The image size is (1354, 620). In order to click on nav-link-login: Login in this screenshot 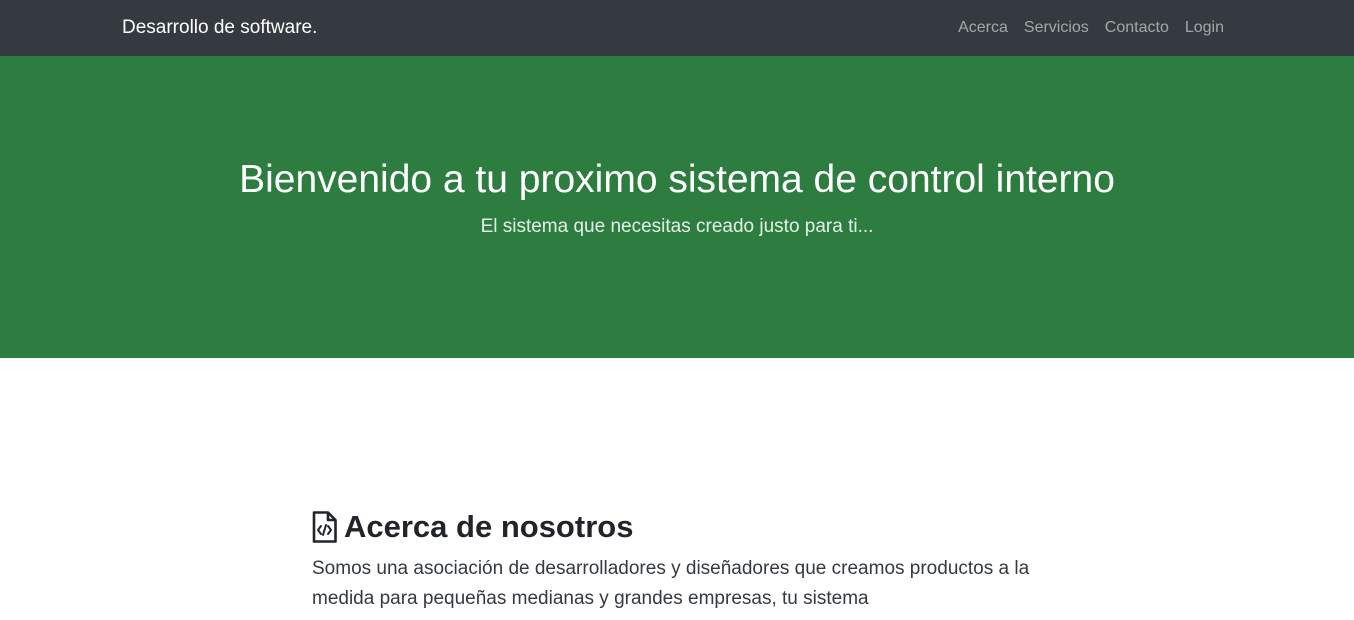, I will do `click(1204, 28)`.